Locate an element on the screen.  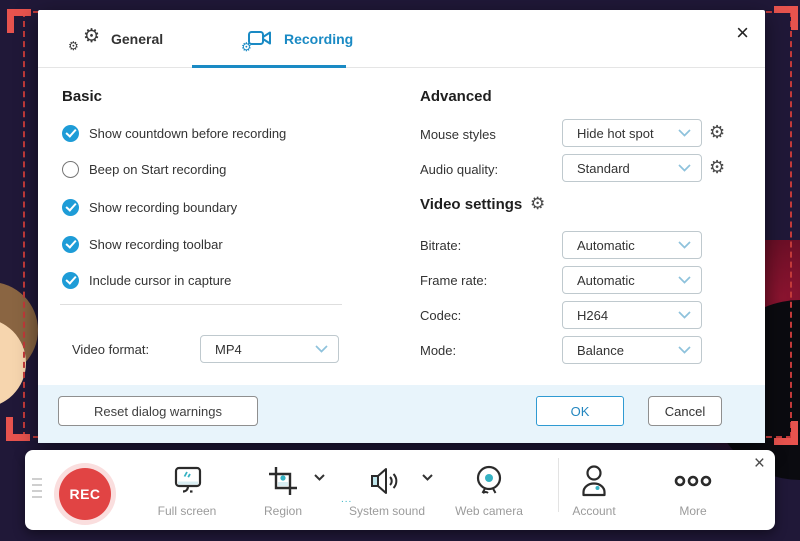
option-label: Show recording boundary is located at coordinates (163, 207).